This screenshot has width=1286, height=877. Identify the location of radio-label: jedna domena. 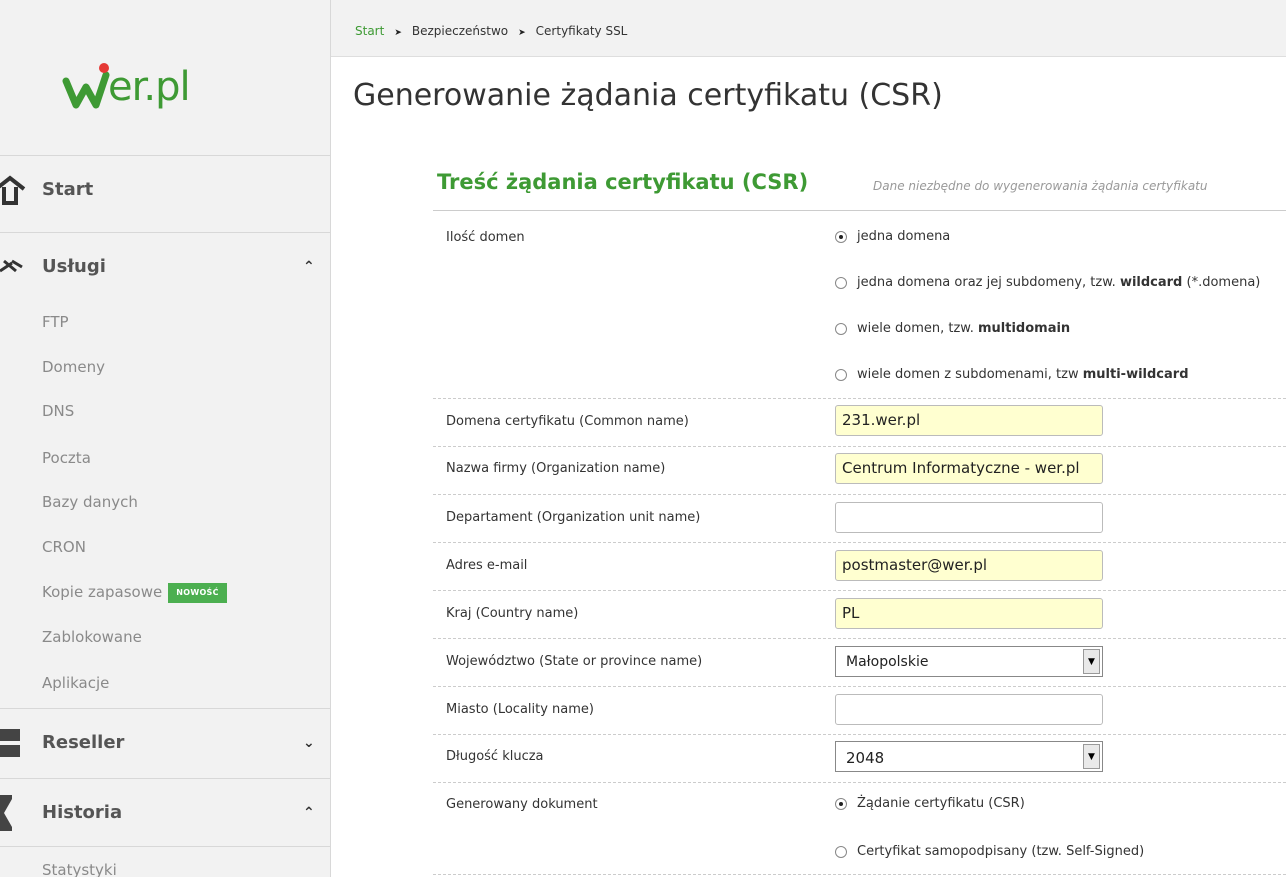
(904, 236).